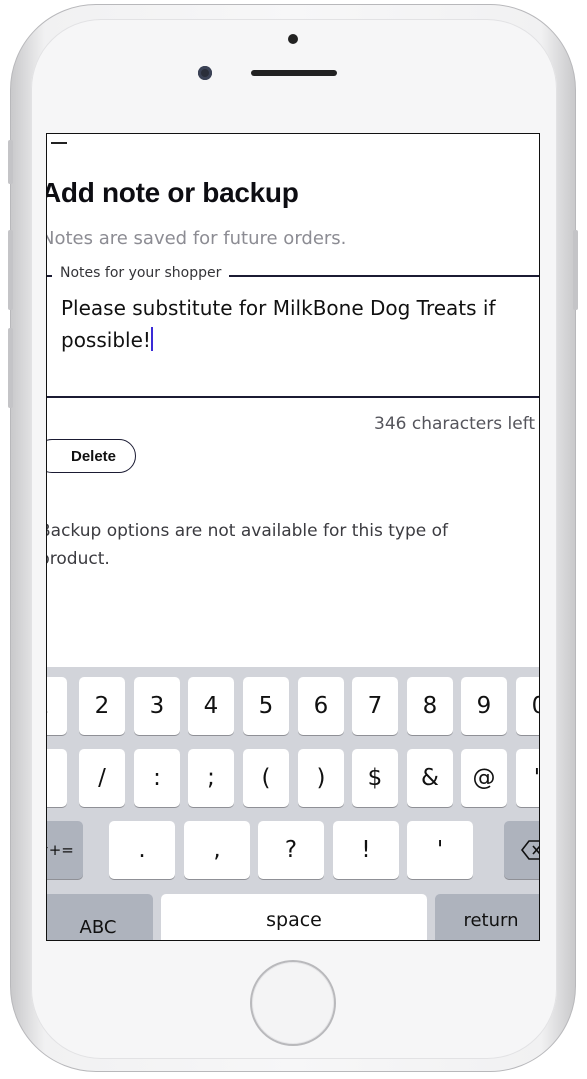 This screenshot has height=1079, width=587. Describe the element at coordinates (157, 706) in the screenshot. I see `key-3: 3` at that location.